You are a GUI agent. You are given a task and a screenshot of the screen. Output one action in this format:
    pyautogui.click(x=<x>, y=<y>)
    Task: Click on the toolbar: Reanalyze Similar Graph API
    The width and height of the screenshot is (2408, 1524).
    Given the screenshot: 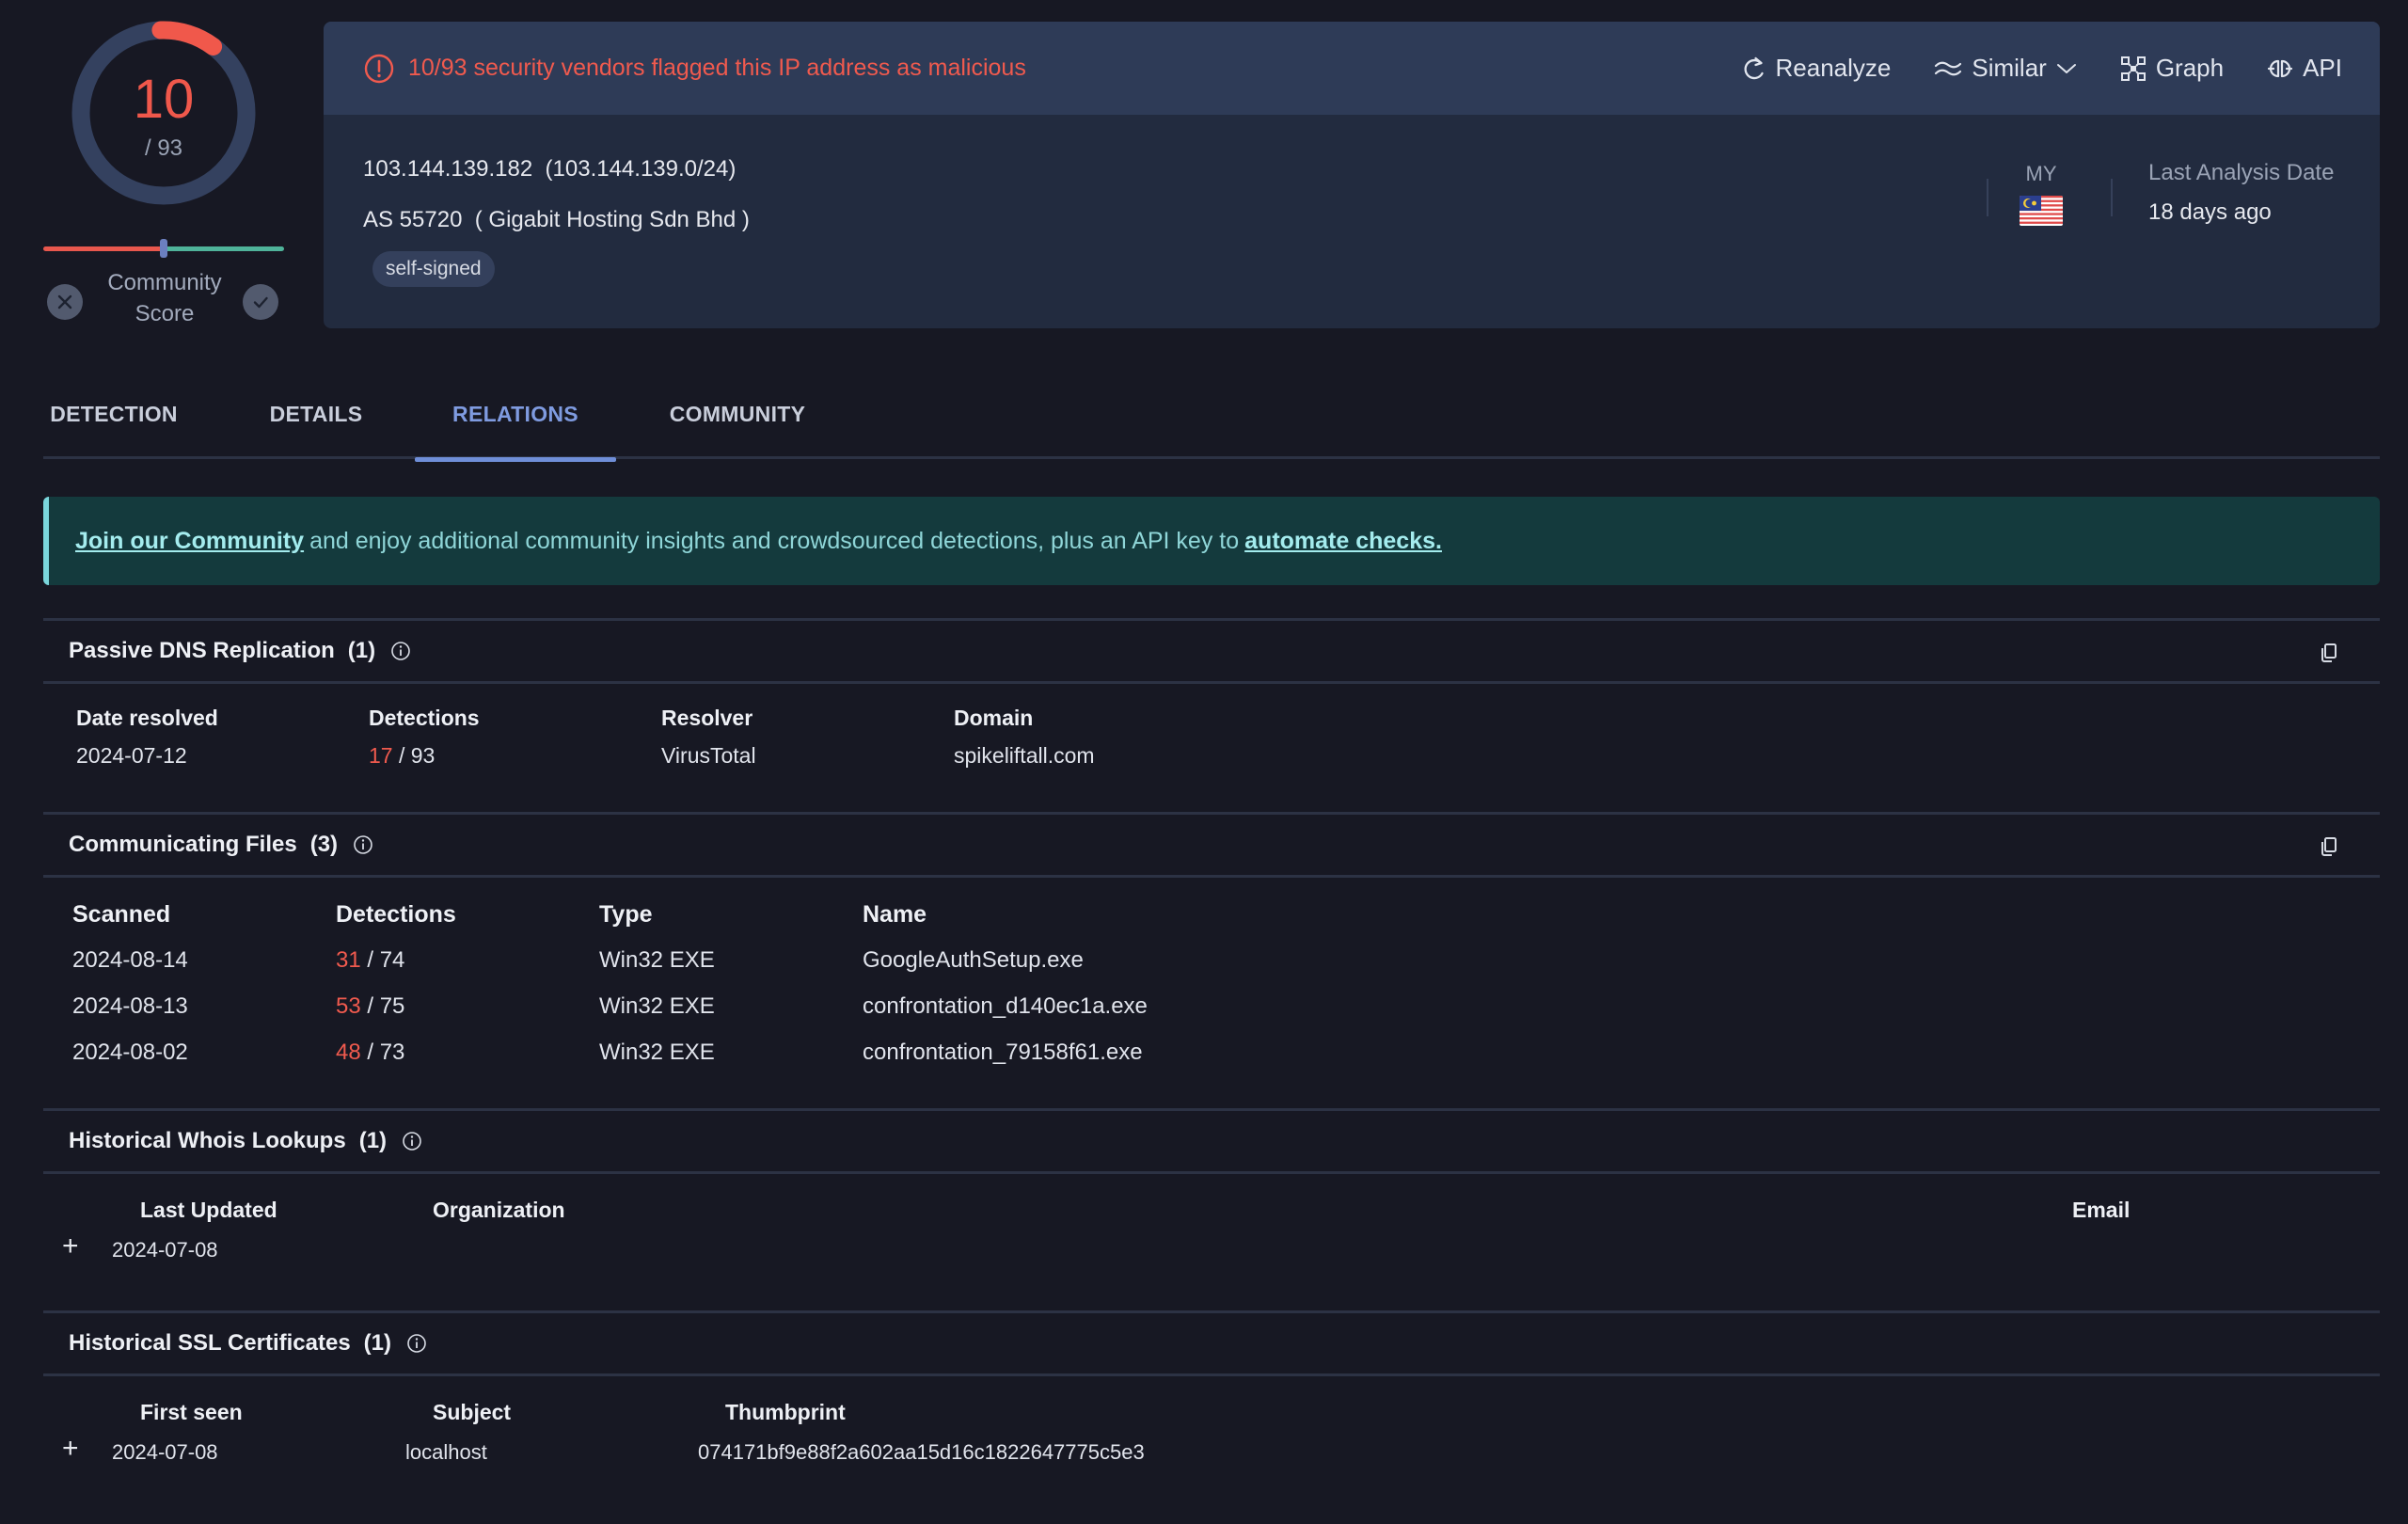 What is the action you would take?
    pyautogui.click(x=2042, y=69)
    